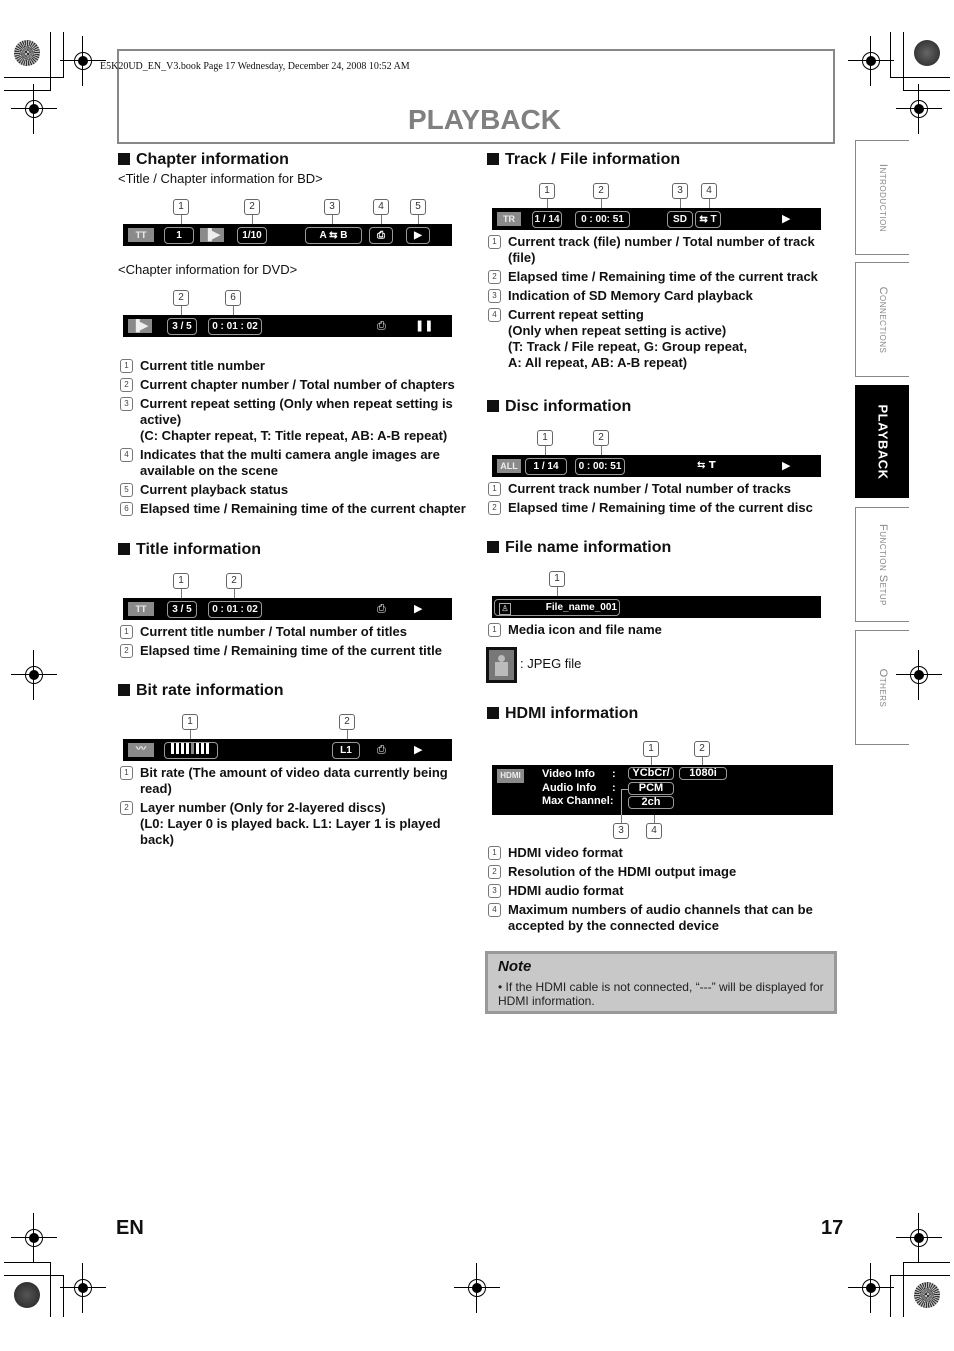 The height and width of the screenshot is (1351, 954). Describe the element at coordinates (484, 119) in the screenshot. I see `page-title: PLAYBACK` at that location.